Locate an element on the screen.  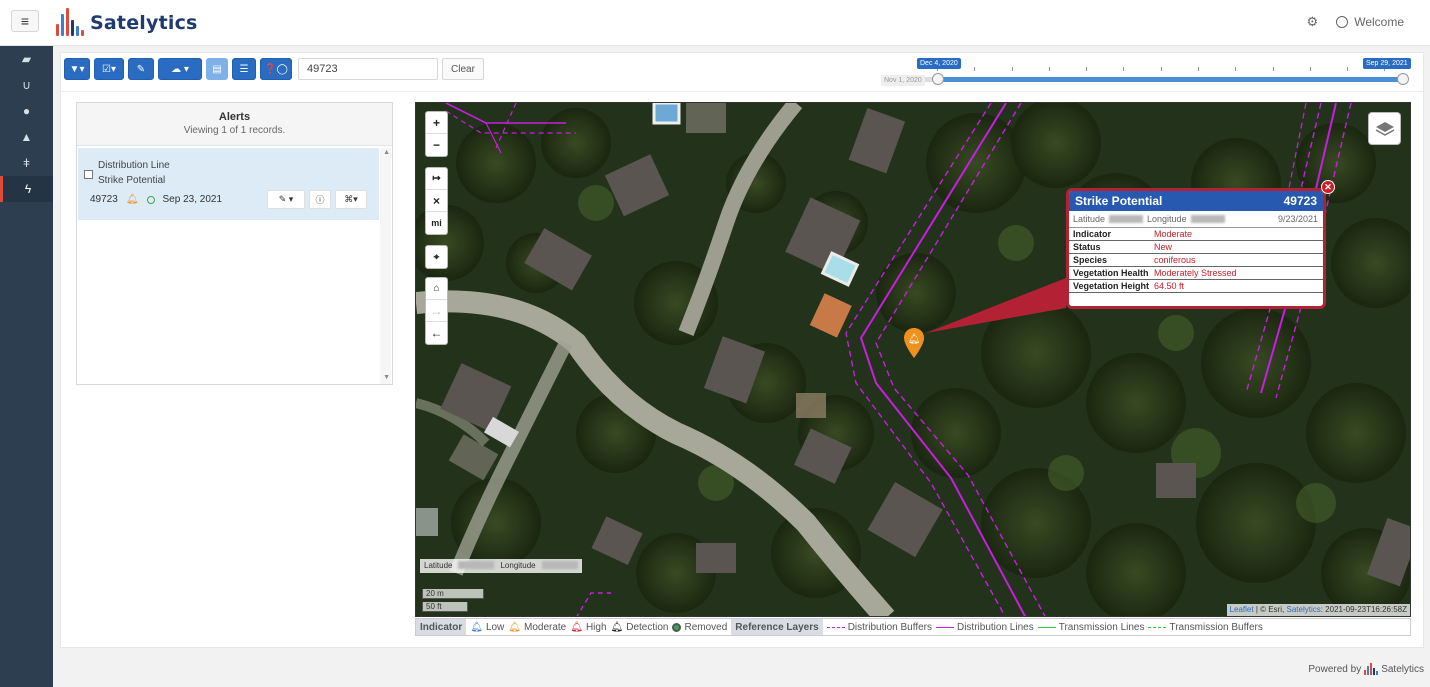
search-input: 49723 is located at coordinates (368, 69).